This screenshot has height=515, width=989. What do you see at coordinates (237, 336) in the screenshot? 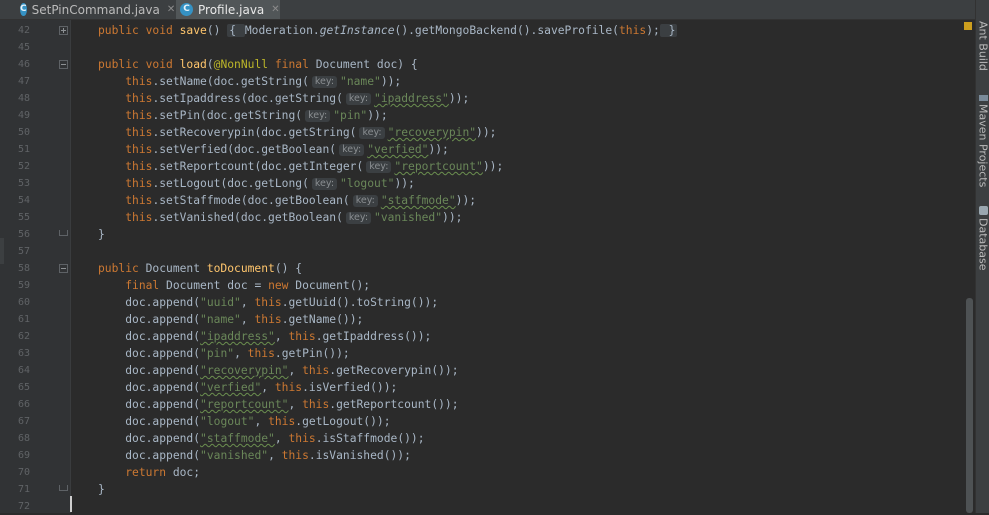
I see `string-literal: "ipaddress"` at bounding box center [237, 336].